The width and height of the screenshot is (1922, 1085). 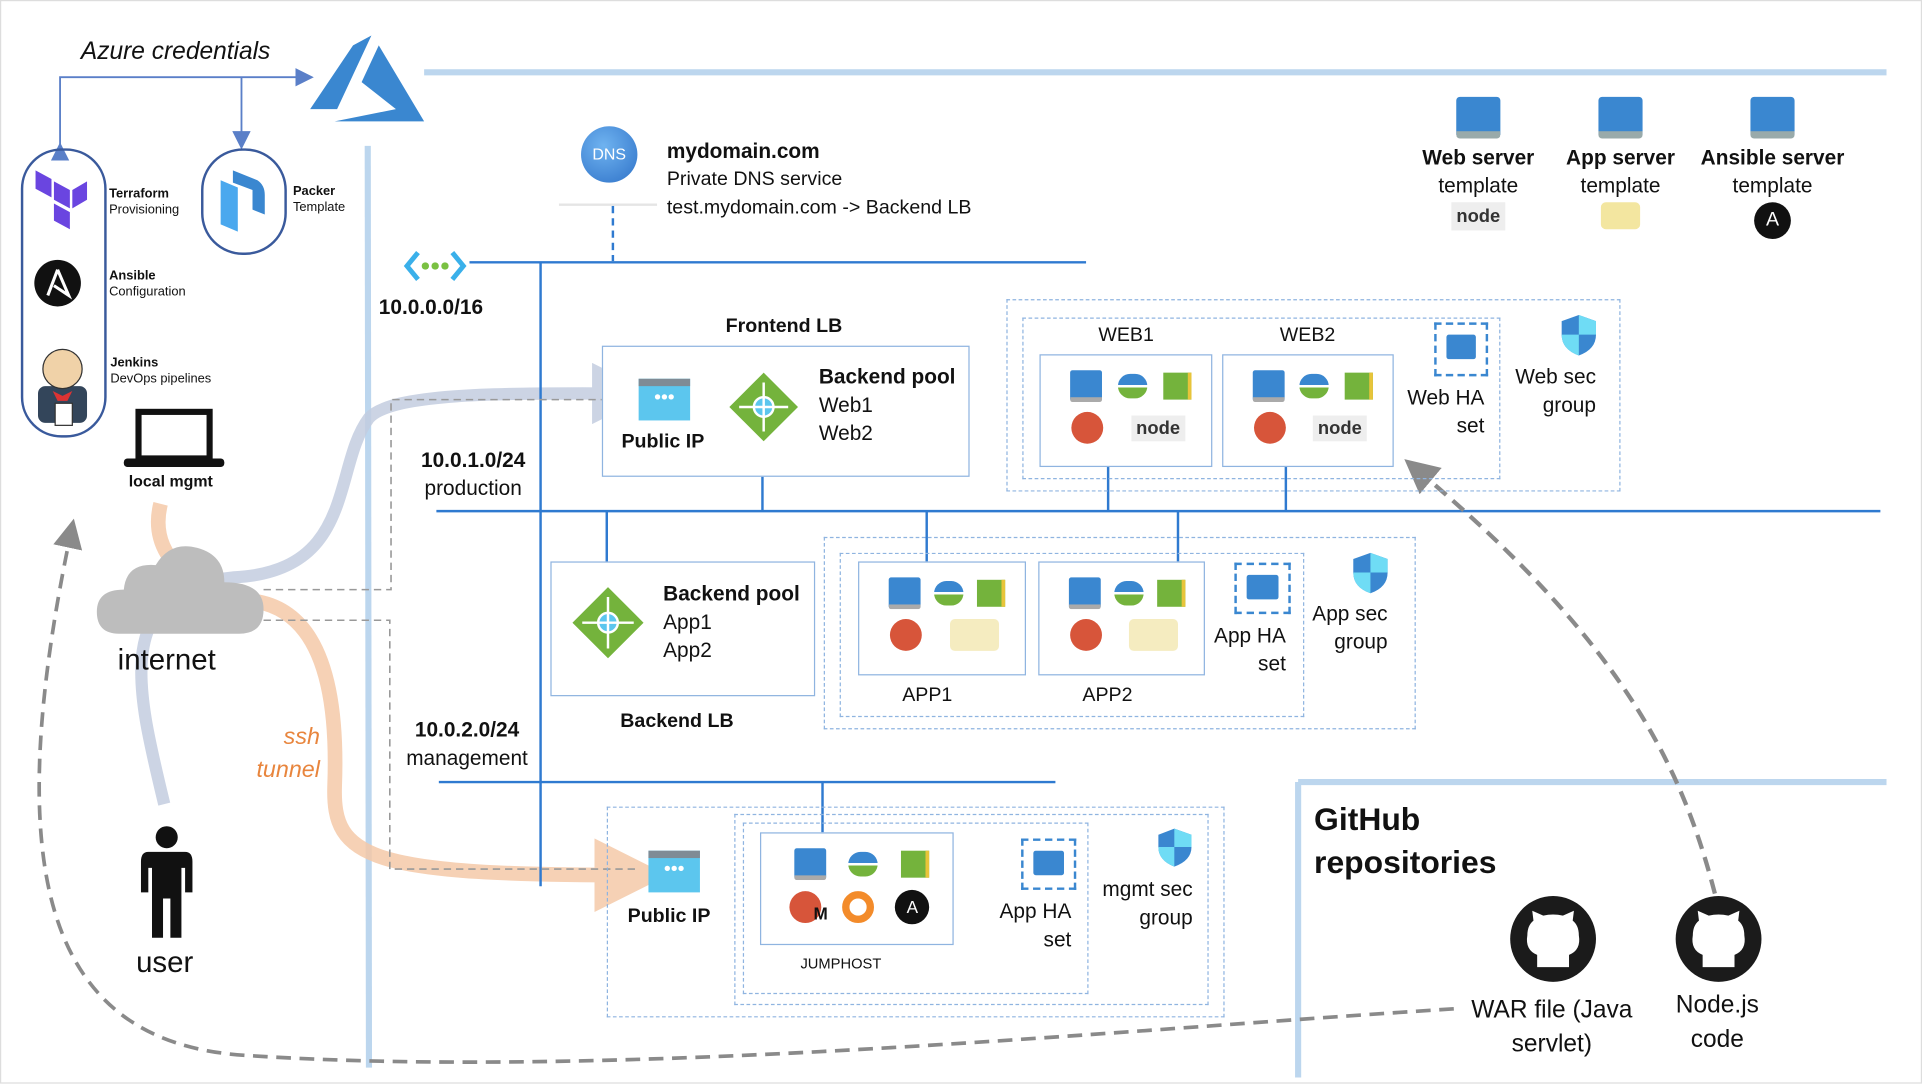 I want to click on production-cidr: 10.0.1.0/24, so click(x=473, y=460).